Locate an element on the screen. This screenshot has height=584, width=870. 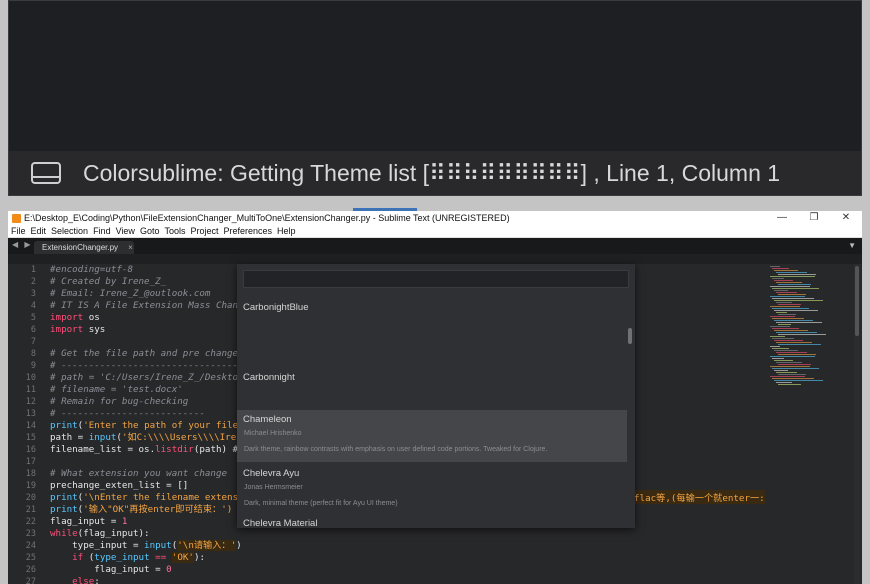
line-number: 26 is located at coordinates (30, 570).